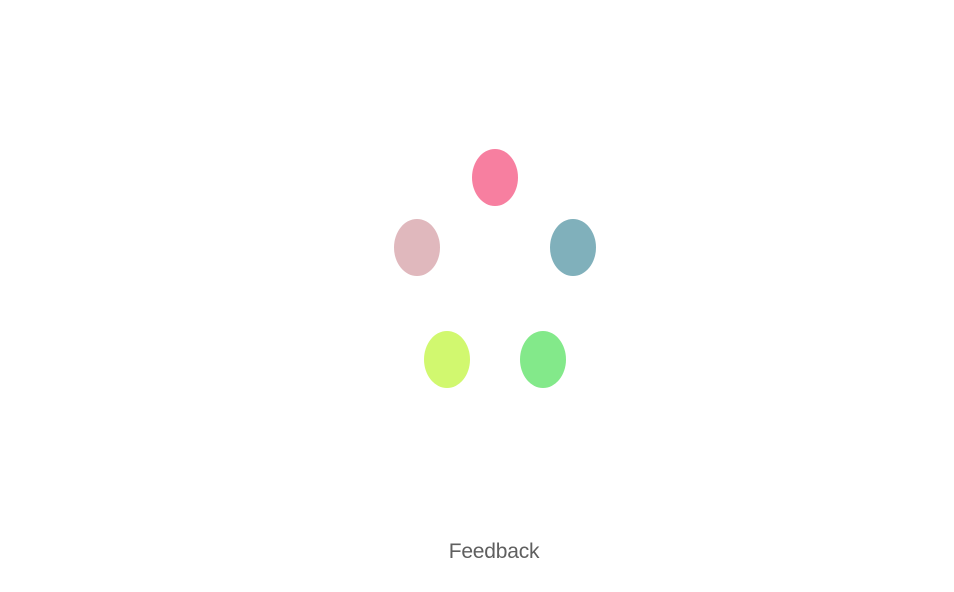 This screenshot has width=954, height=592. Describe the element at coordinates (494, 551) in the screenshot. I see `feedback-link: Feedback` at that location.